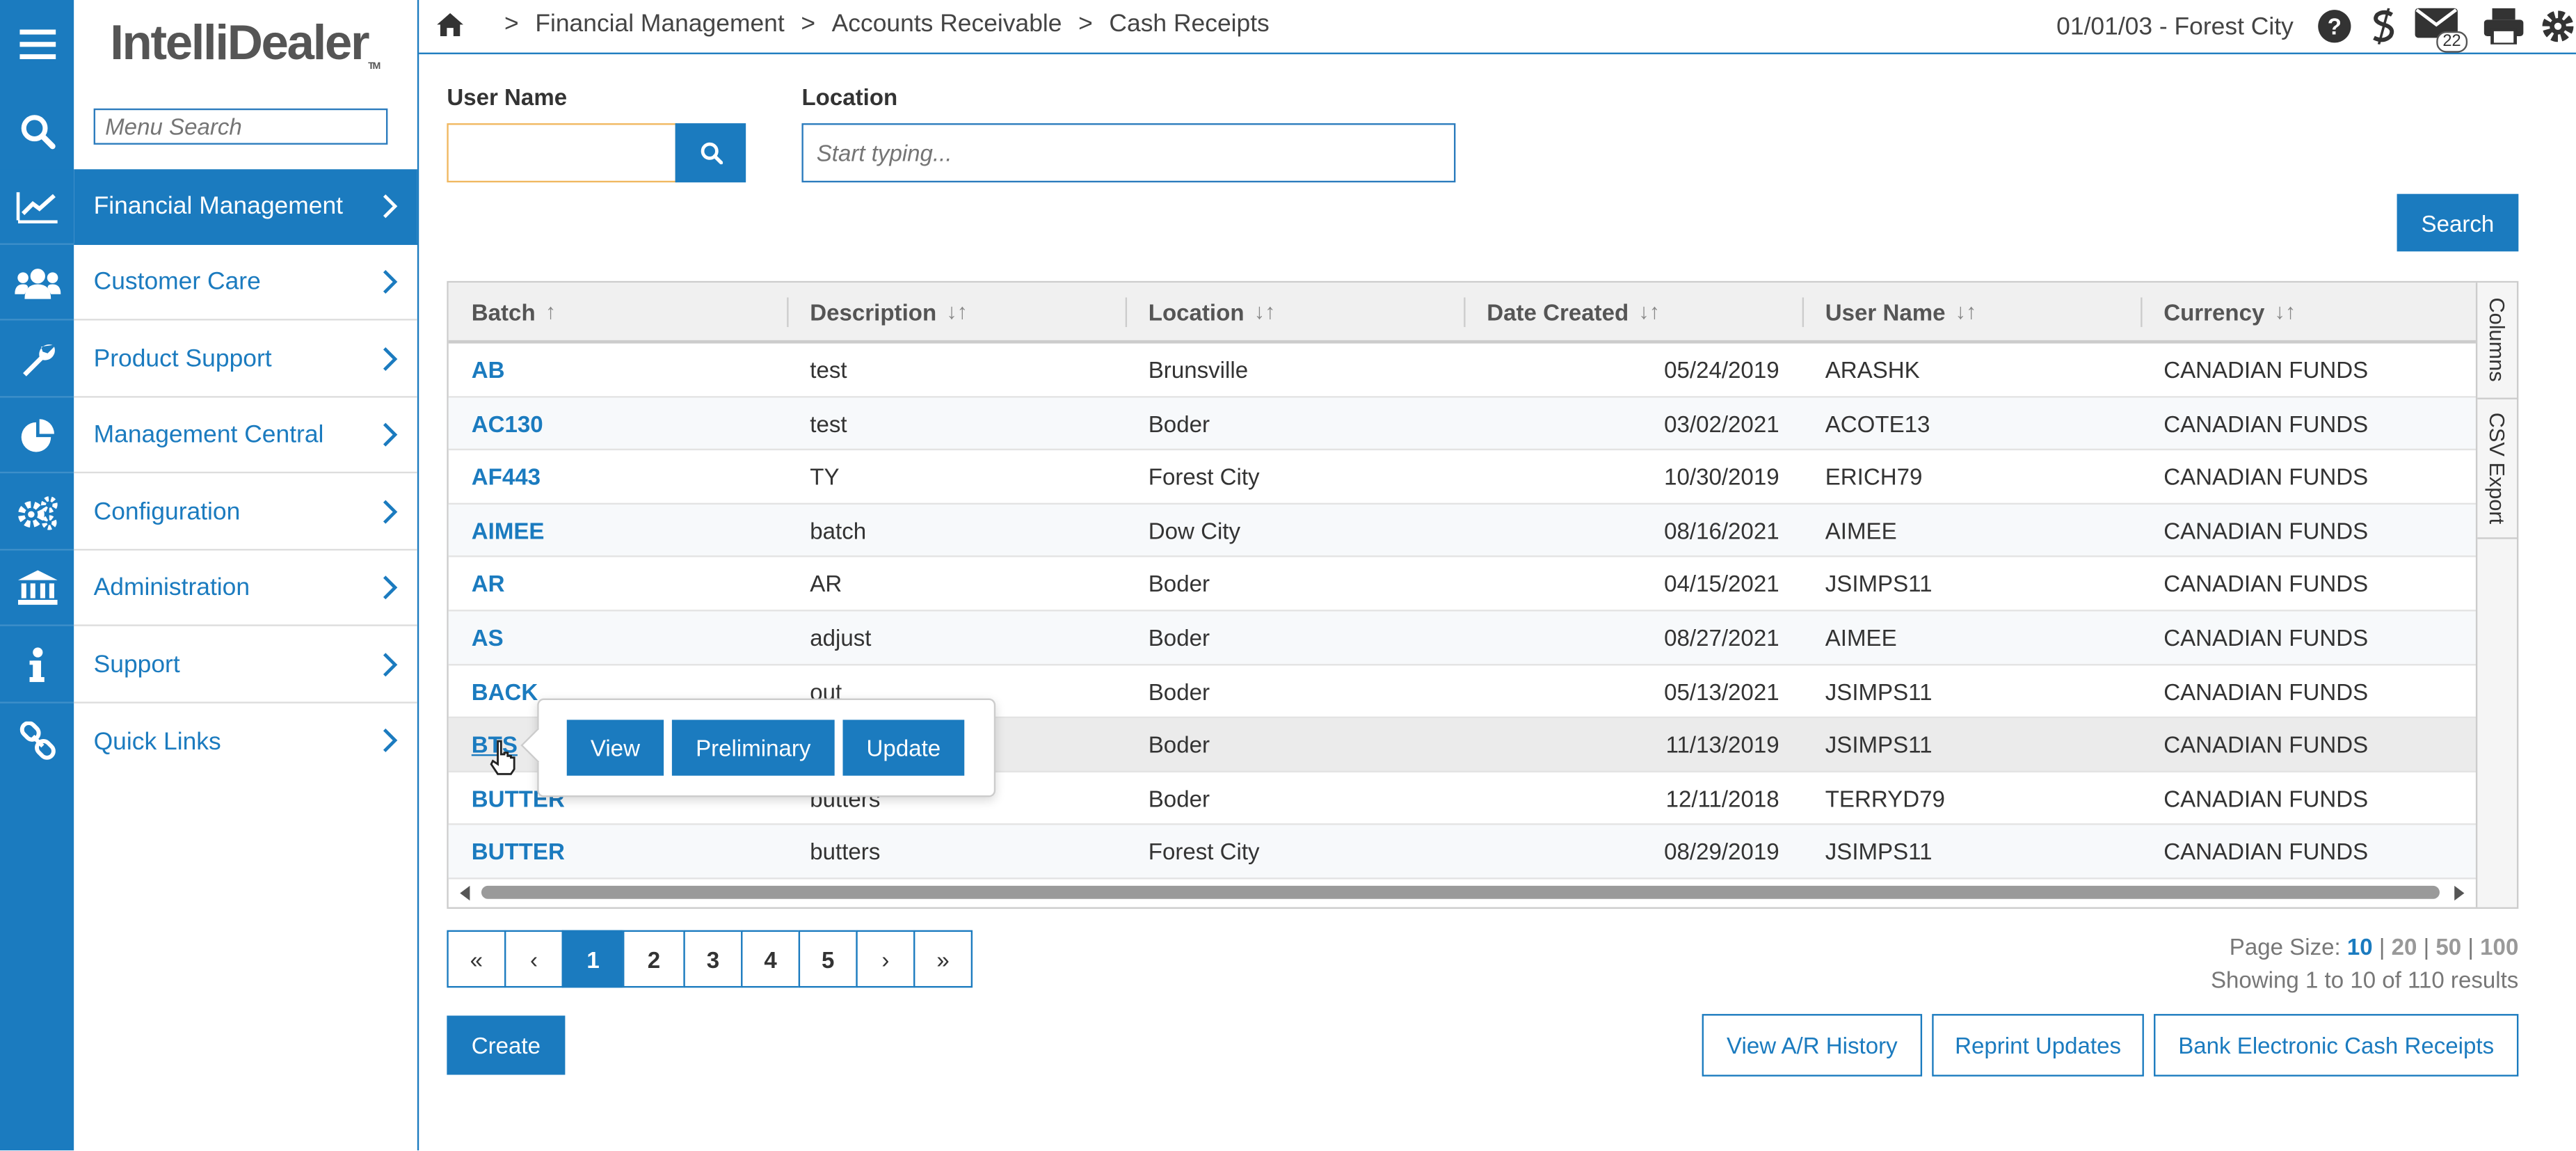 This screenshot has height=1151, width=2576. What do you see at coordinates (2503, 26) in the screenshot?
I see `print-icon` at bounding box center [2503, 26].